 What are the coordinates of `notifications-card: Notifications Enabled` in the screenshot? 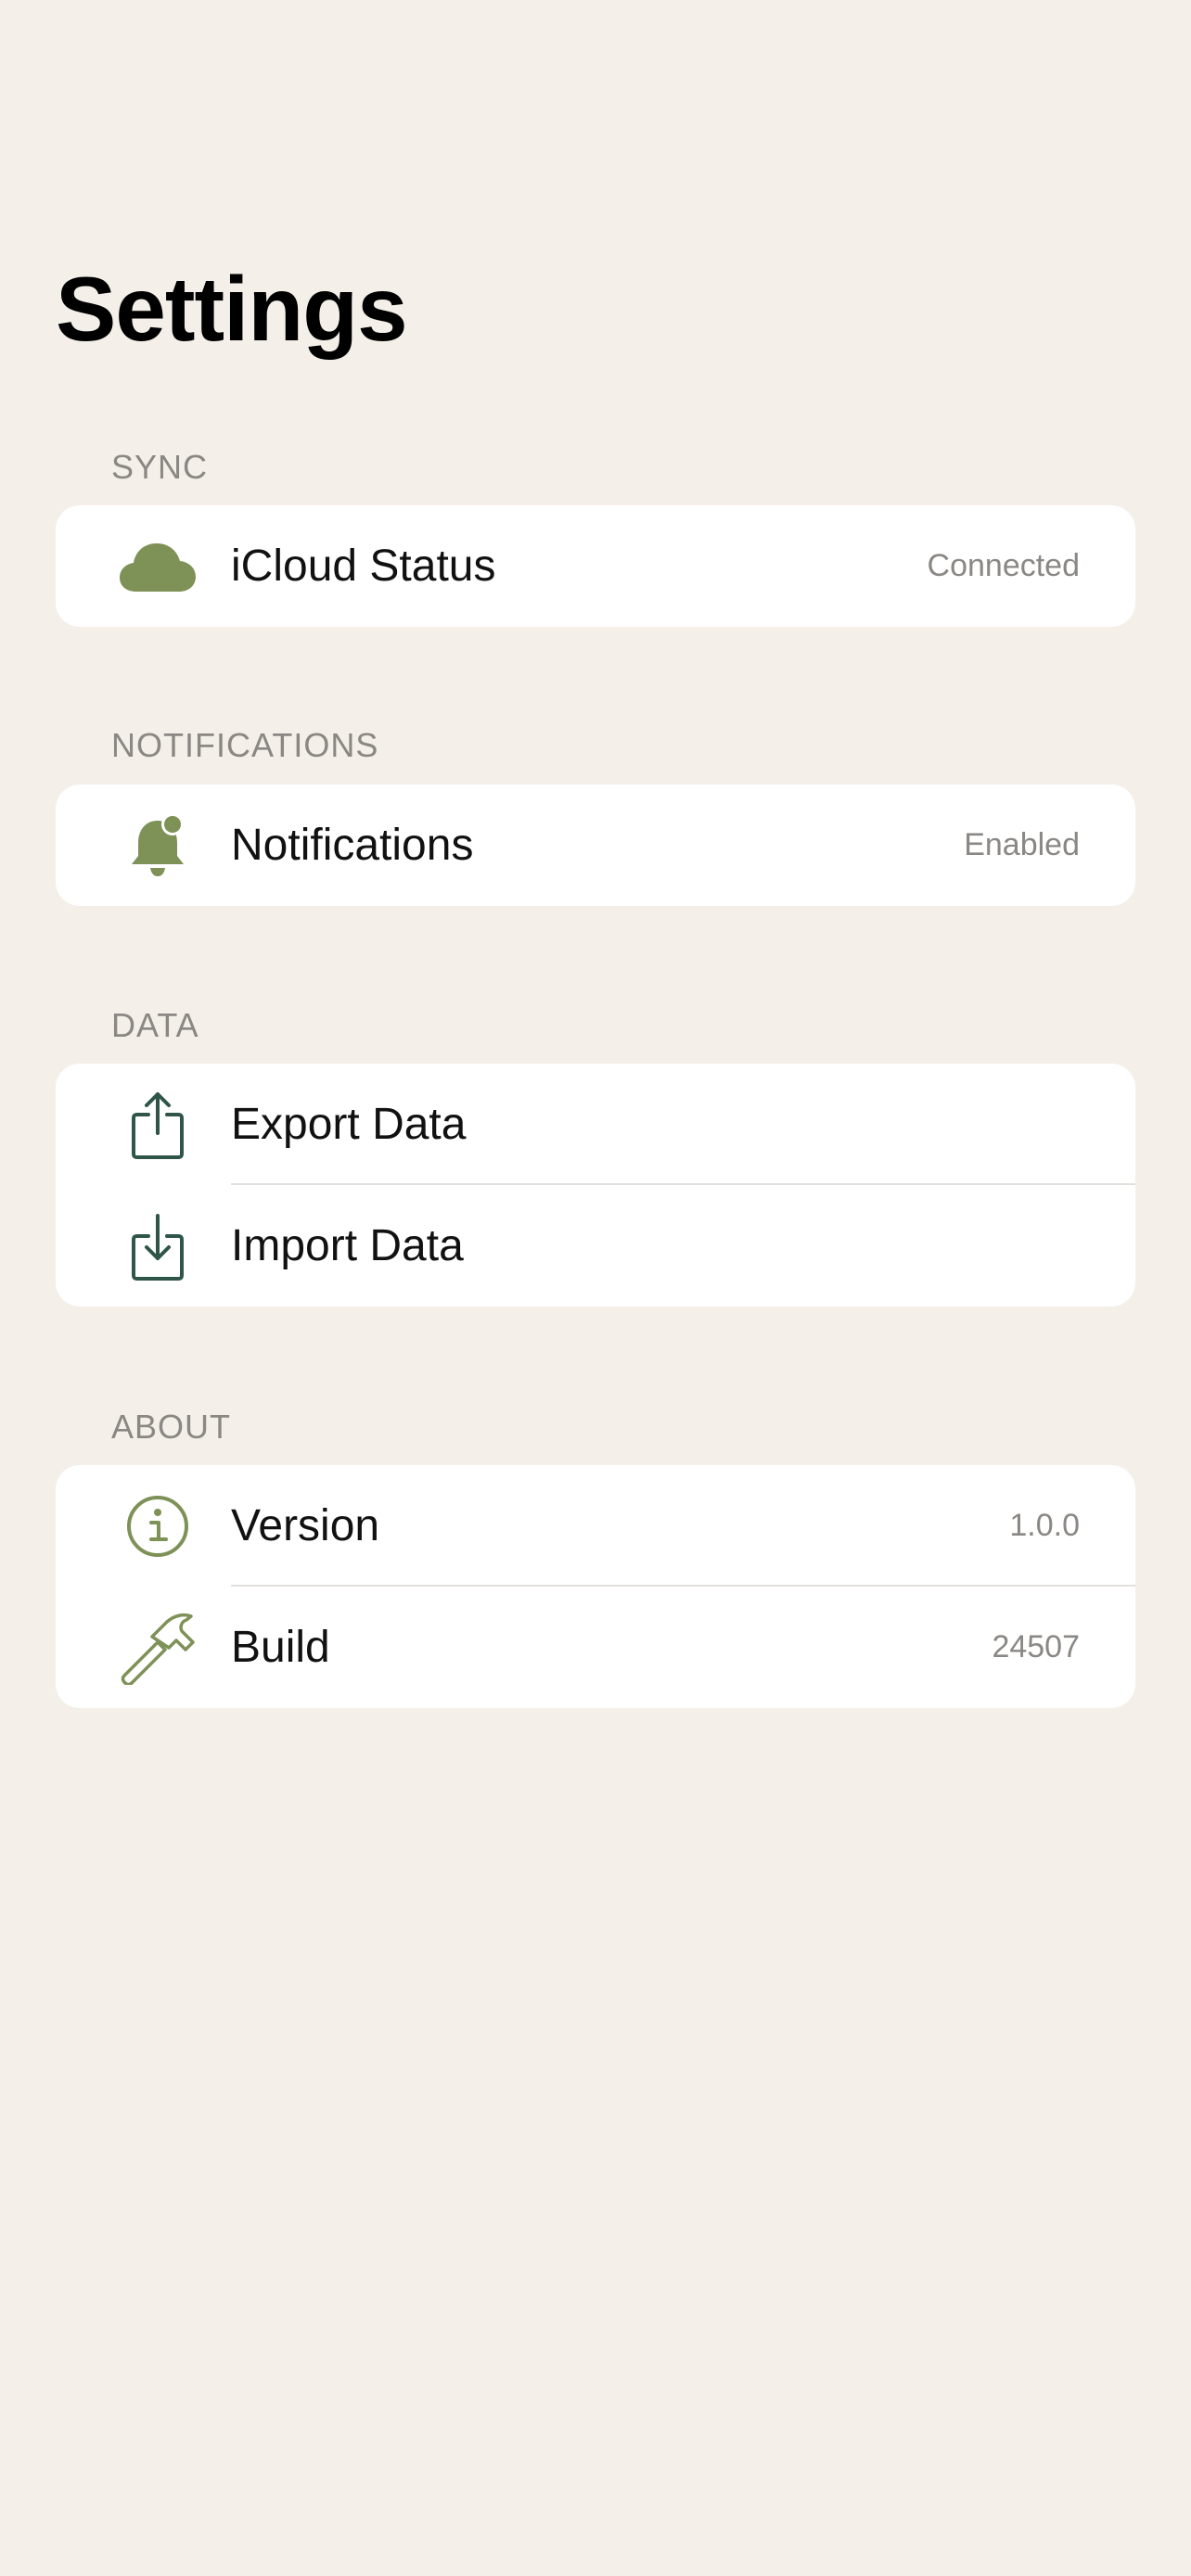 It's located at (595, 845).